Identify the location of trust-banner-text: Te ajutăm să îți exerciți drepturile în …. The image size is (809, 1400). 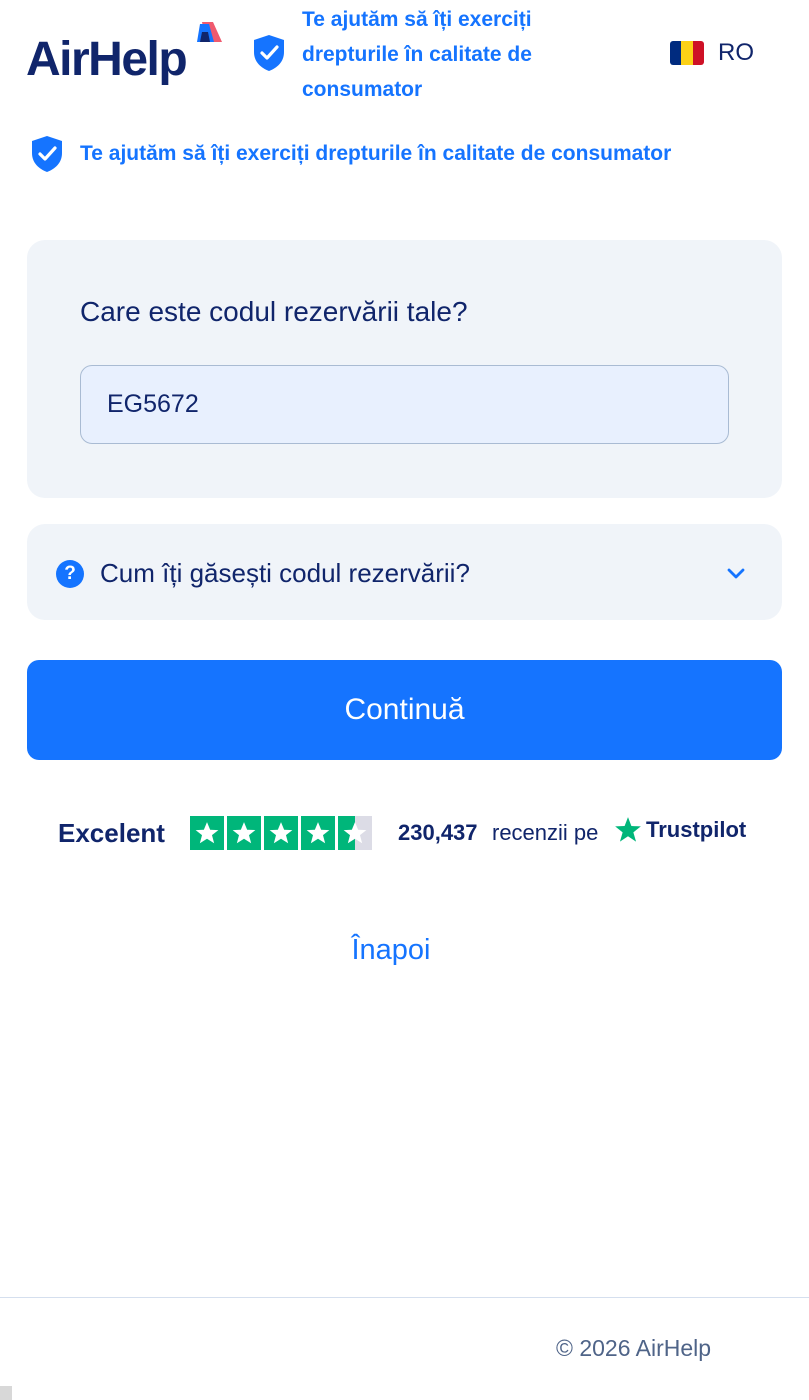
(376, 153).